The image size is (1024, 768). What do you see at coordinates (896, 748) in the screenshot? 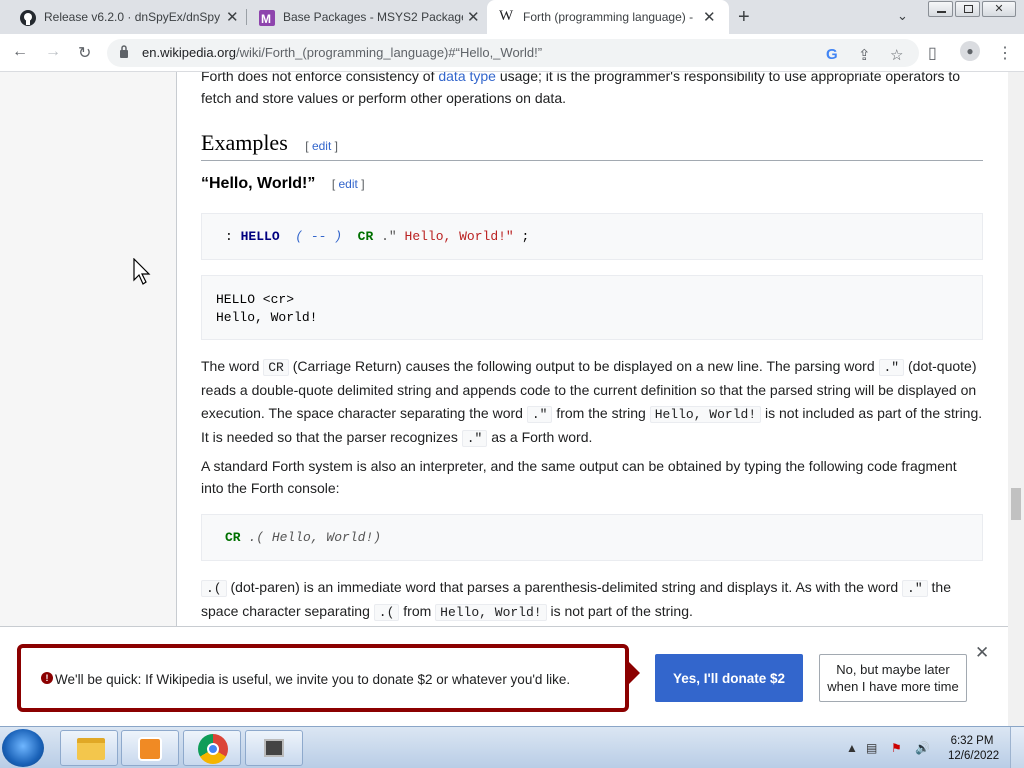
I see `action-center-icon: ⚑` at bounding box center [896, 748].